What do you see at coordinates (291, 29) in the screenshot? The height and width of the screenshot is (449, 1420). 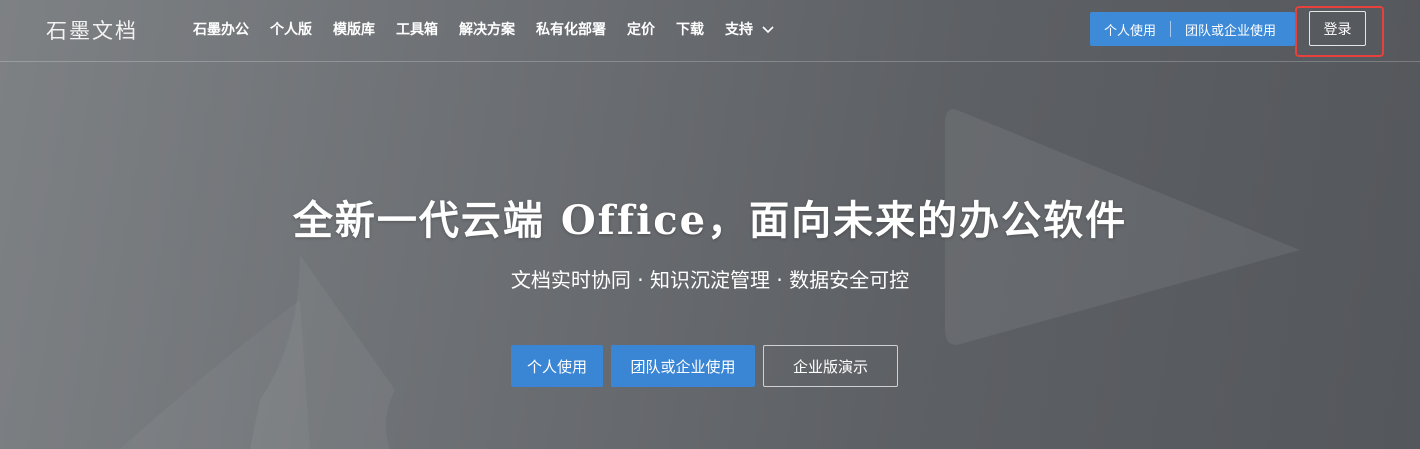 I see `nav-item-personal: 个人版` at bounding box center [291, 29].